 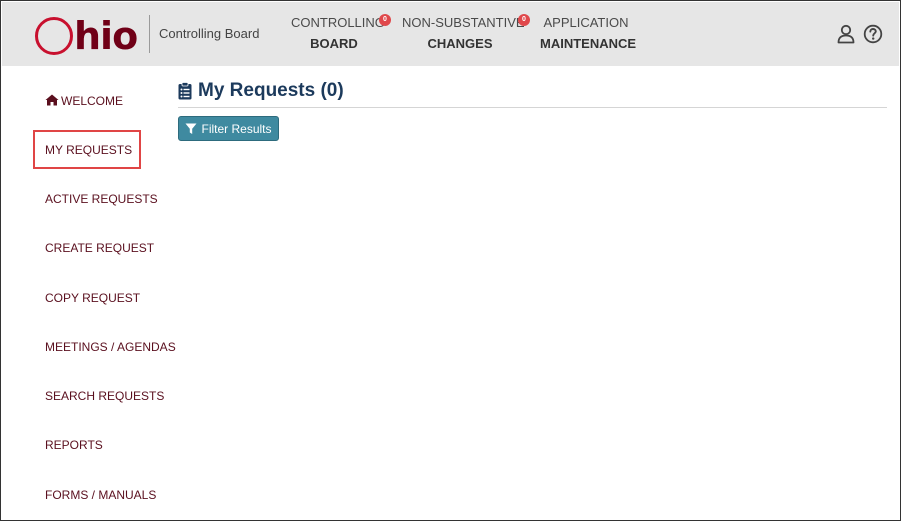 I want to click on sidebar-item-label: COPY REQUEST, so click(x=93, y=298).